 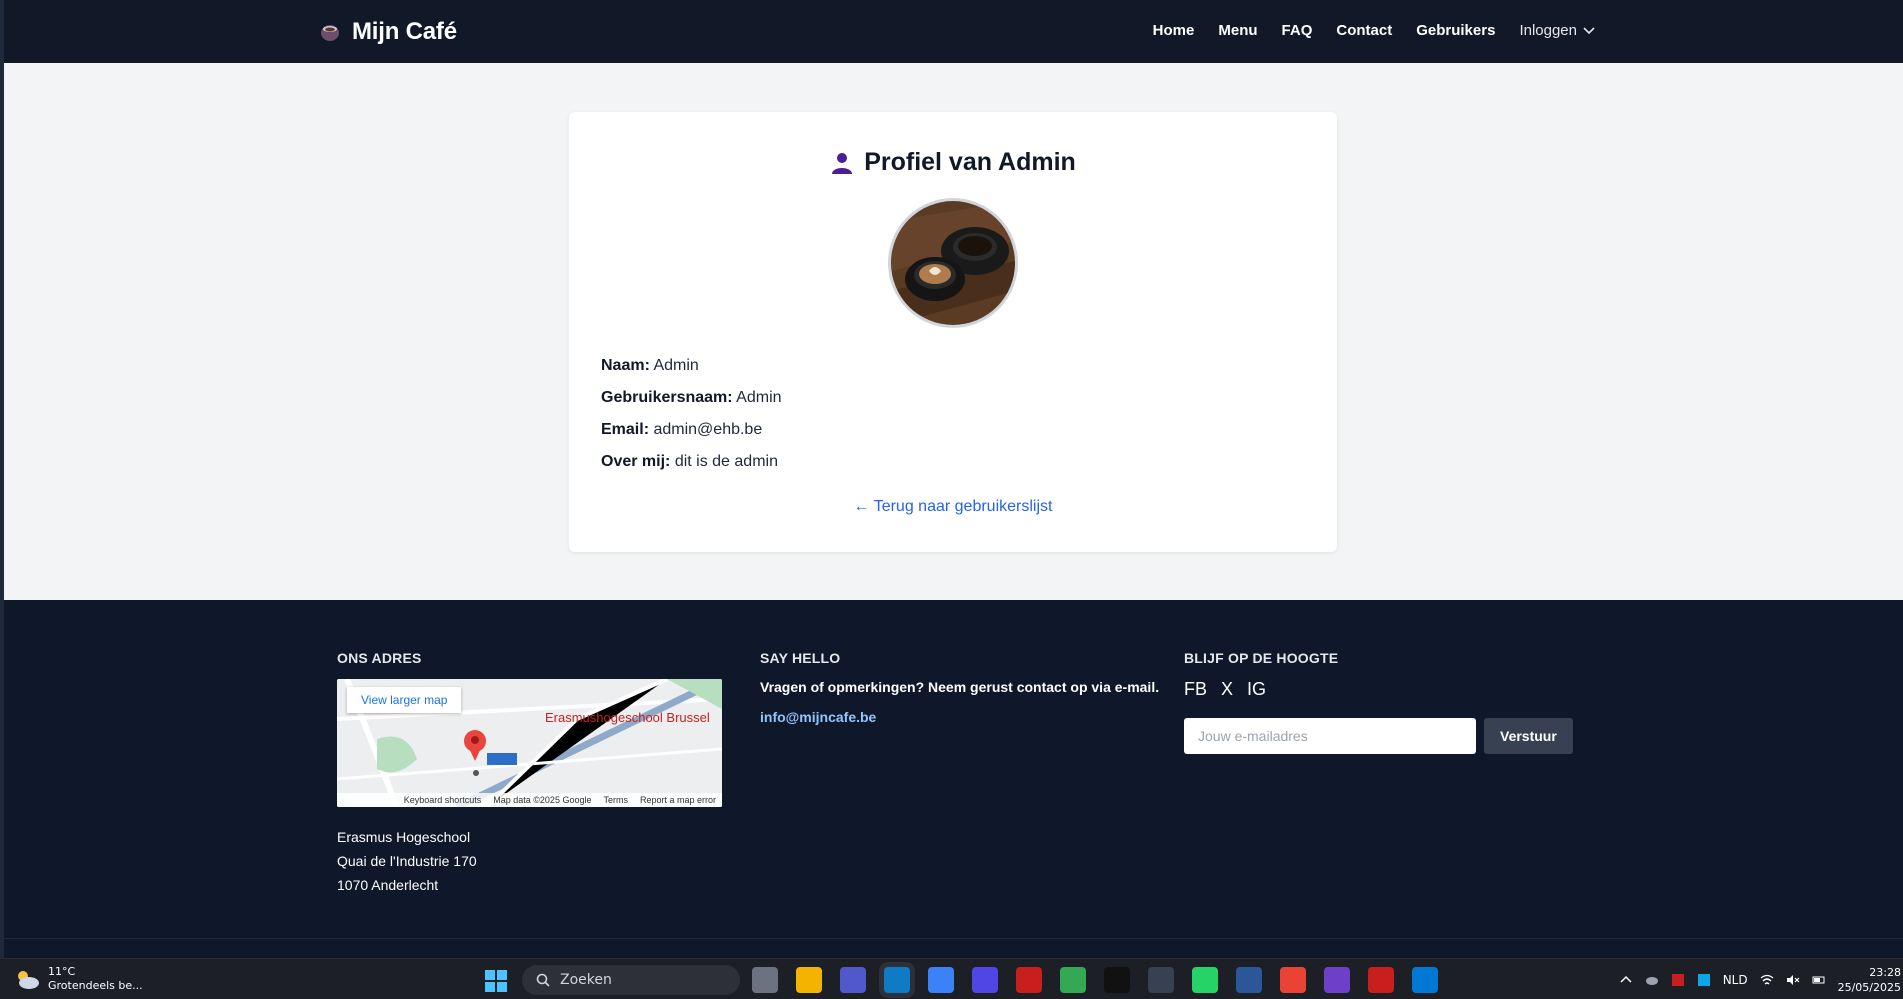 What do you see at coordinates (1793, 980) in the screenshot?
I see `volume-muted-icon` at bounding box center [1793, 980].